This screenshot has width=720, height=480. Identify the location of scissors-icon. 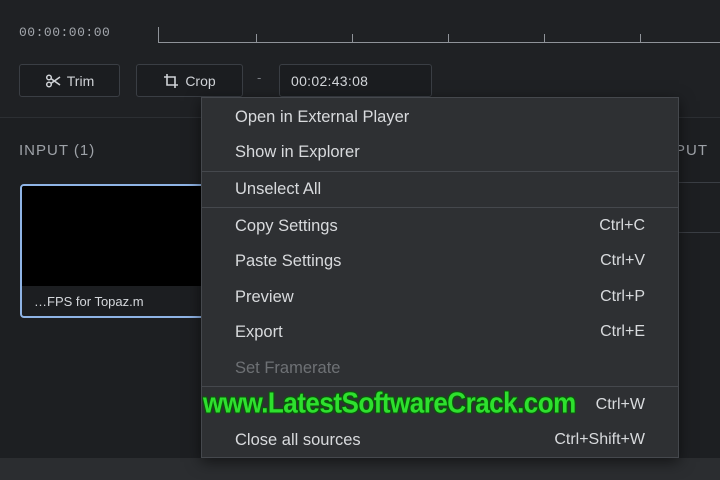
(53, 80).